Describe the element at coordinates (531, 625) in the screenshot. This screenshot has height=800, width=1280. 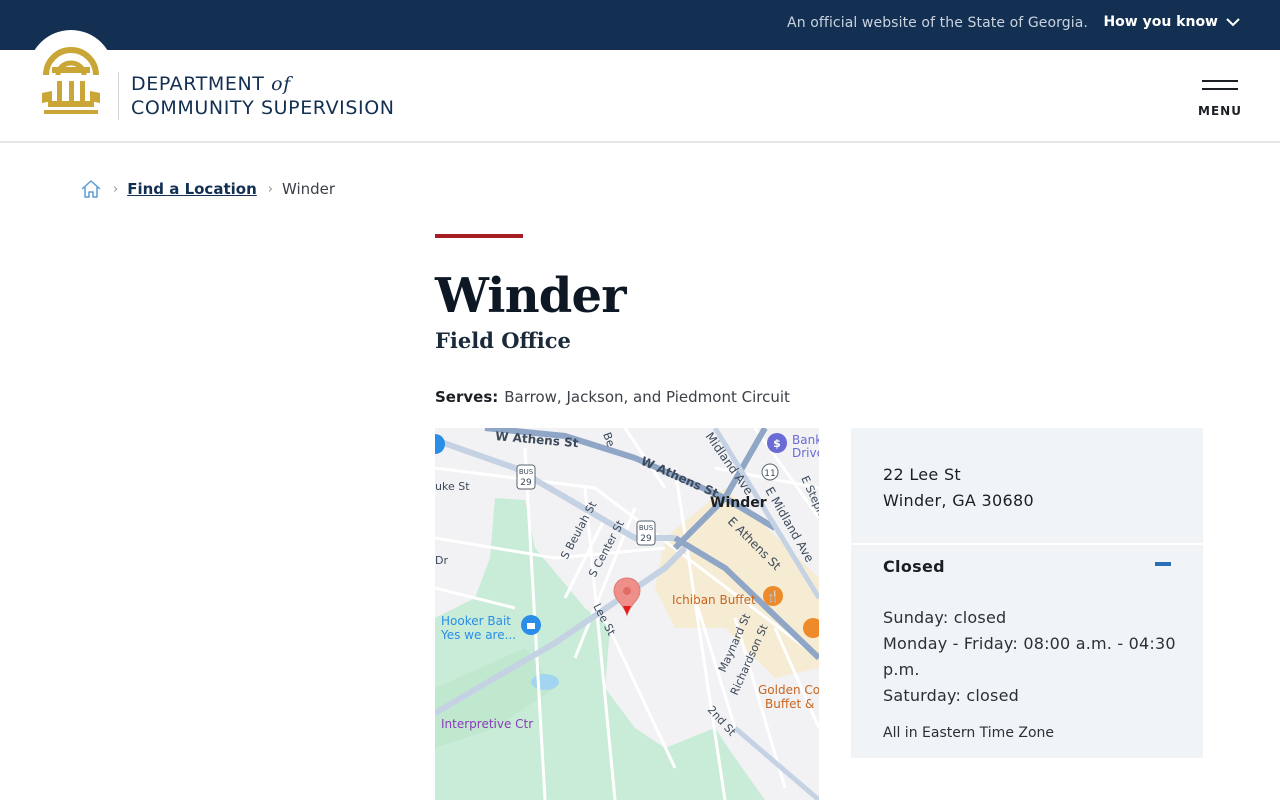
I see `shop-poi` at that location.